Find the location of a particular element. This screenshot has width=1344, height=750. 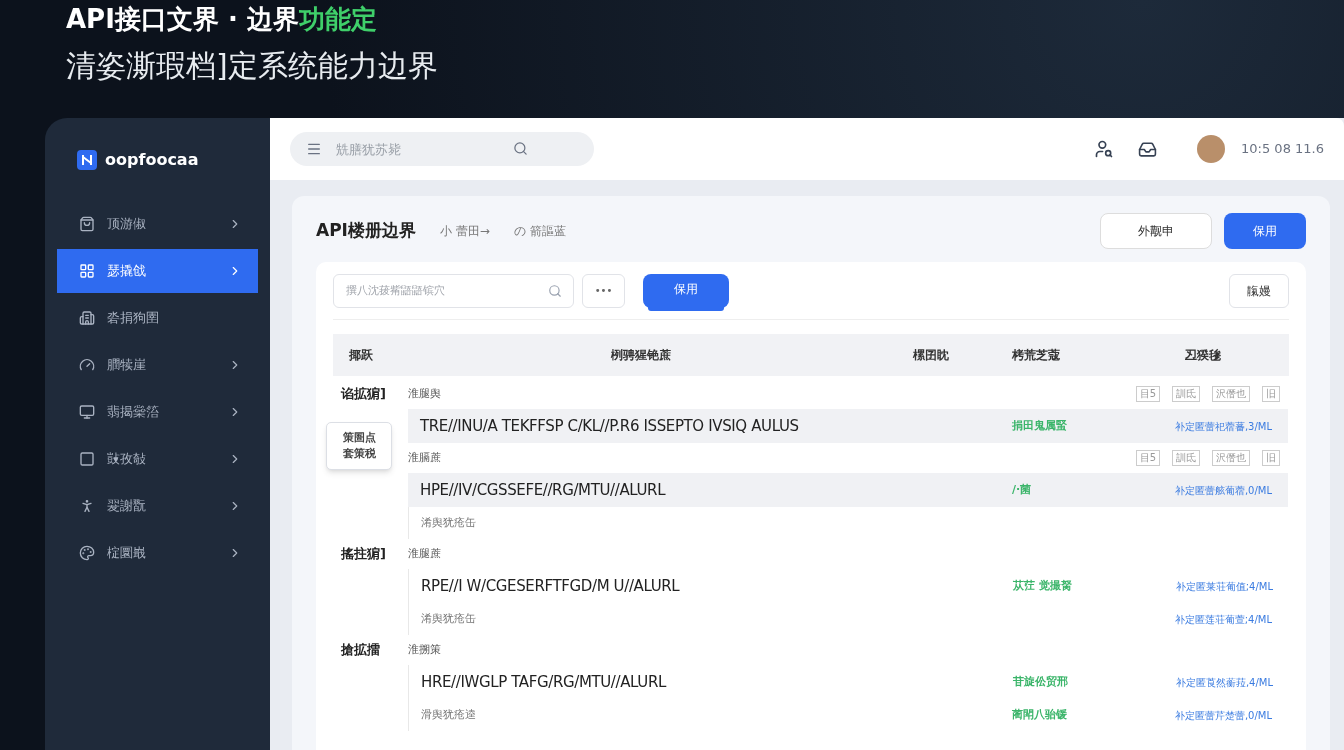

subtitle: 清姿澌瑕档]定系统能力边界 is located at coordinates (252, 66).